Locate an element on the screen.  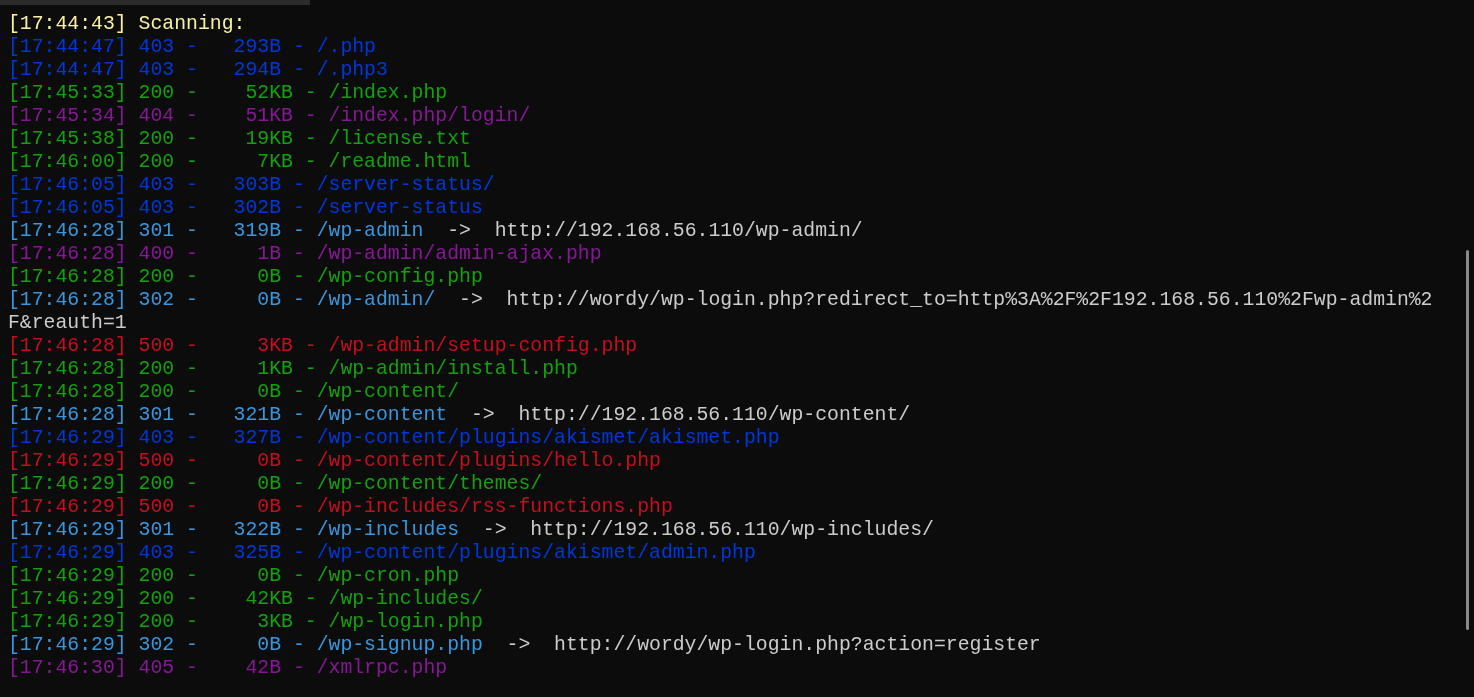
log-line: [17:46:28] 200 - 0B - /wp-config.php is located at coordinates (245, 277).